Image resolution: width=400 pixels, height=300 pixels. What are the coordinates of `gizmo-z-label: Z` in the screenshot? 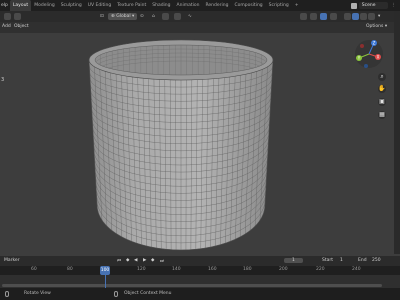 It's located at (374, 43).